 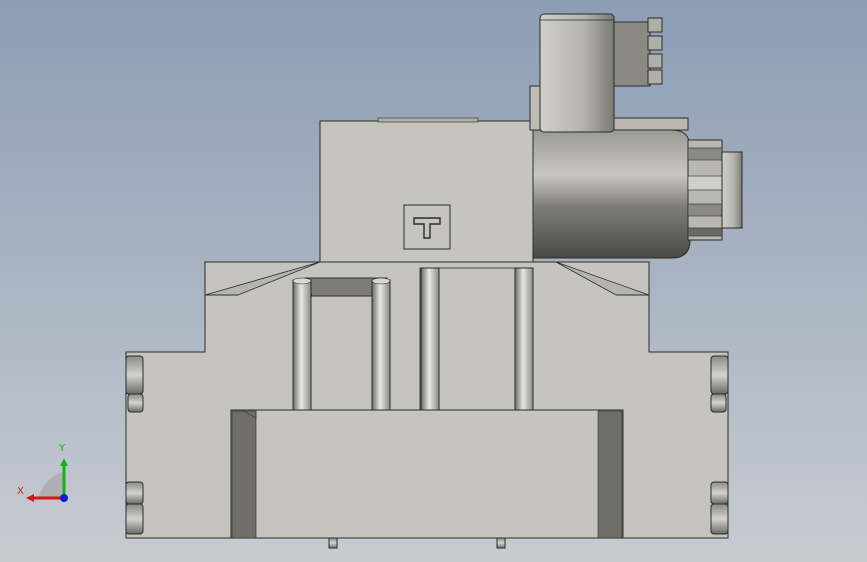 What do you see at coordinates (20, 491) in the screenshot?
I see `x-axis-label: X` at bounding box center [20, 491].